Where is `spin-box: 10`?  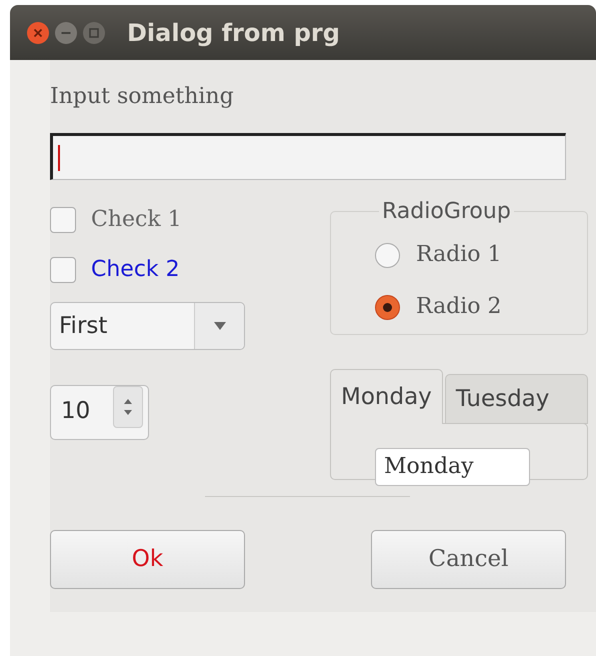 spin-box: 10 is located at coordinates (99, 412).